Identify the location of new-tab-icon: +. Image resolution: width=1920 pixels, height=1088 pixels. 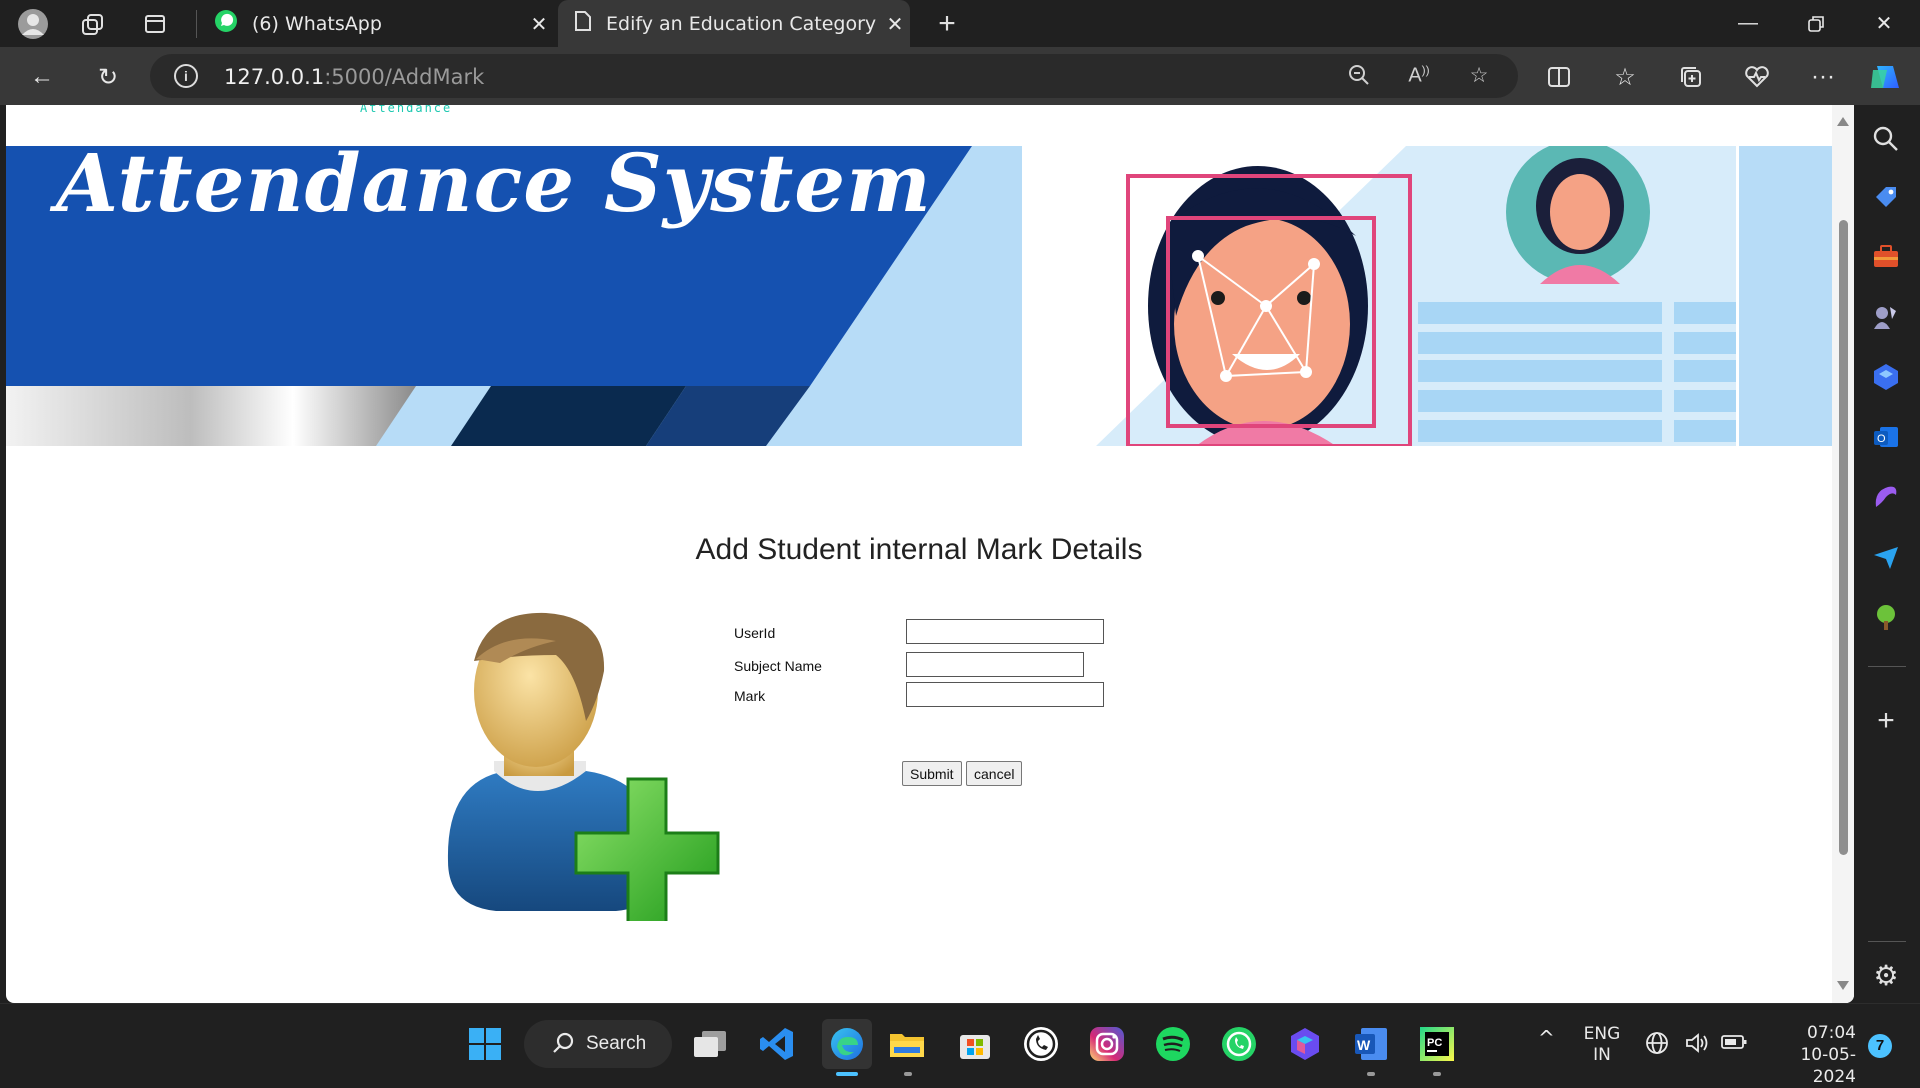
(947, 24).